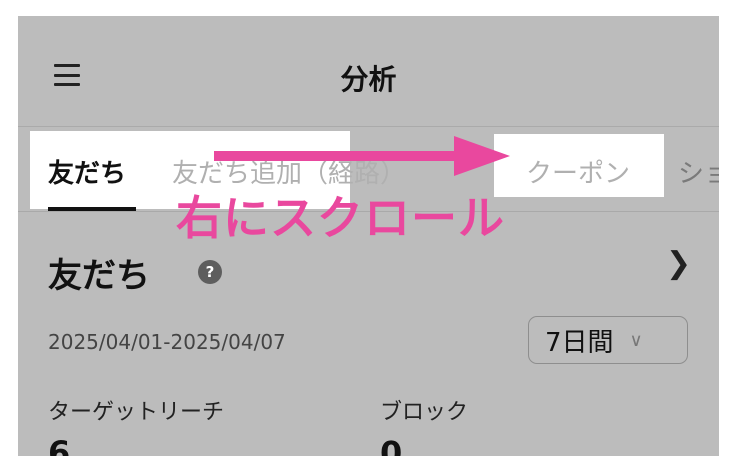  Describe the element at coordinates (636, 340) in the screenshot. I see `chevron-down-icon: ∨` at that location.